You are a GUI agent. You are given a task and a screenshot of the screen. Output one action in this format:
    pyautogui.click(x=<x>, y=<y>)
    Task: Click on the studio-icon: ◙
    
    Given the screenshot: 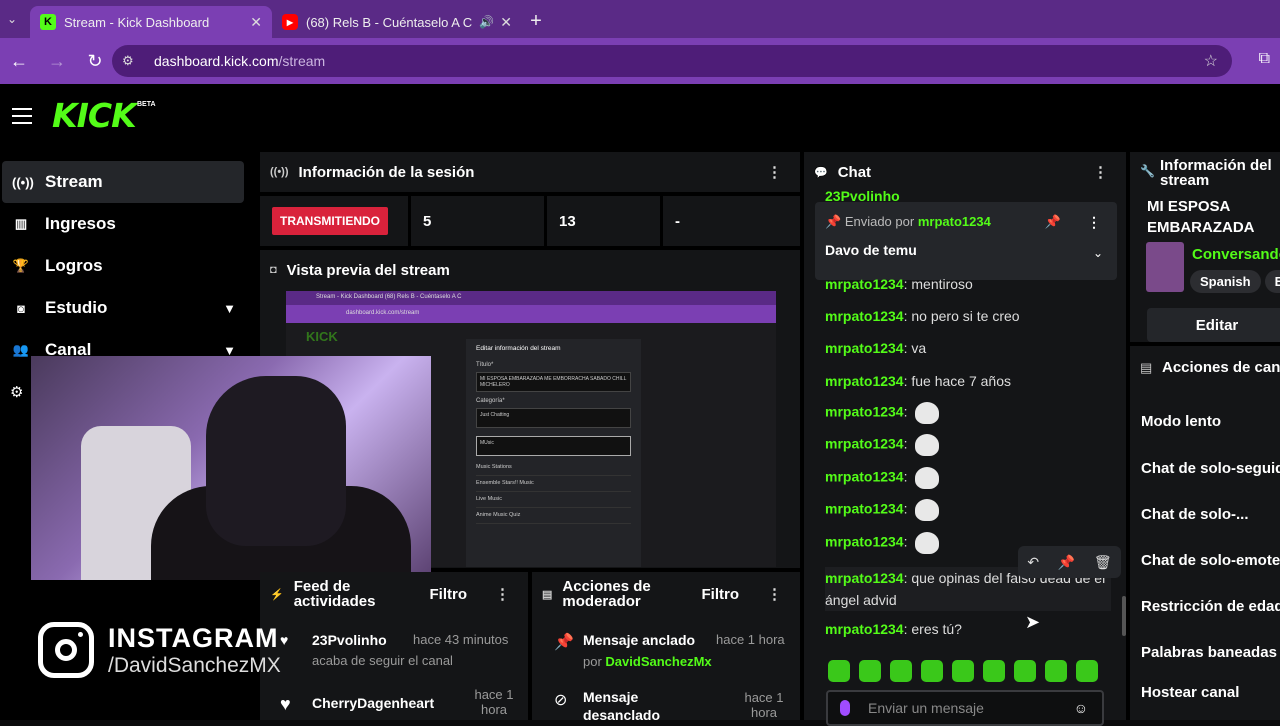 What is the action you would take?
    pyautogui.click(x=21, y=308)
    